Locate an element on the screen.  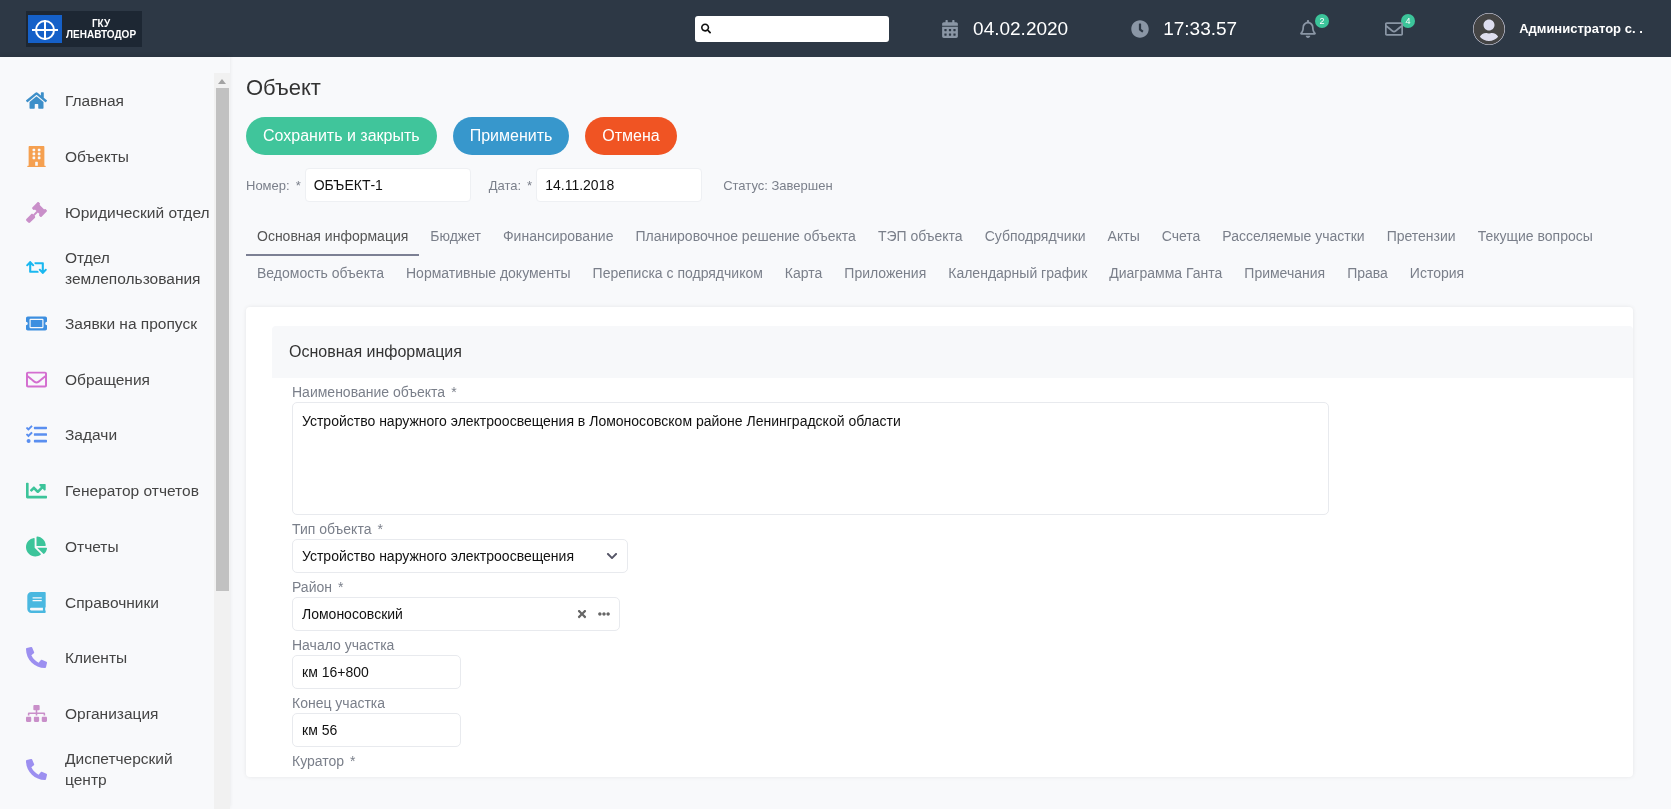
field-label: Начало участка is located at coordinates (343, 645).